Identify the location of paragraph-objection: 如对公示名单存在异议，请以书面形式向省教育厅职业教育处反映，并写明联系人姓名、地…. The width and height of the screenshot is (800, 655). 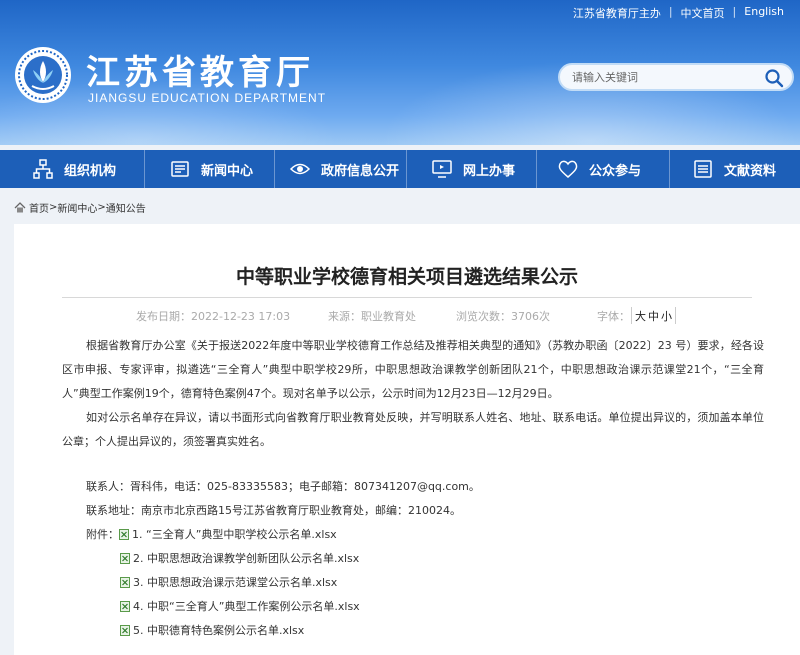
(413, 429).